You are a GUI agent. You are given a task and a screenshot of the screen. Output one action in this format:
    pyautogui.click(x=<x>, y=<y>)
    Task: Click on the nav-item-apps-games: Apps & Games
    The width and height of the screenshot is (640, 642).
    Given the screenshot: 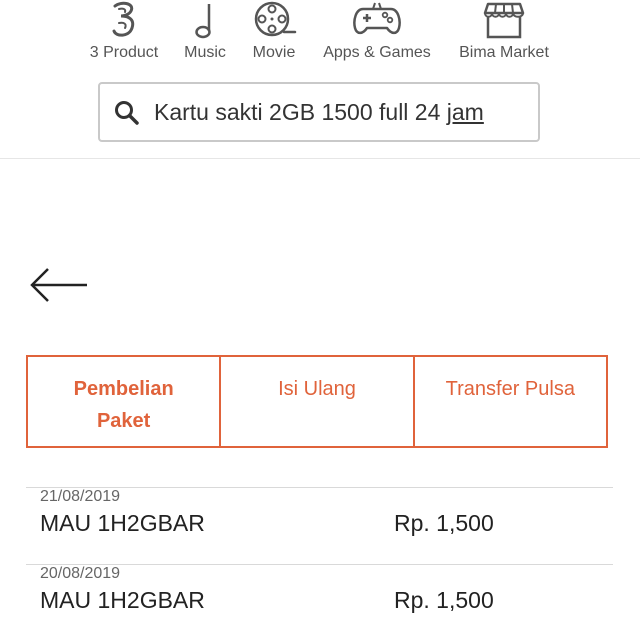 What is the action you would take?
    pyautogui.click(x=377, y=31)
    